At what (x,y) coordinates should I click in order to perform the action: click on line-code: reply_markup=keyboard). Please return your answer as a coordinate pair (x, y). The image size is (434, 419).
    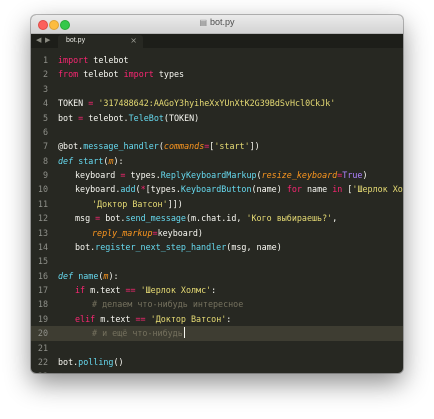
    Looking at the image, I should click on (147, 233).